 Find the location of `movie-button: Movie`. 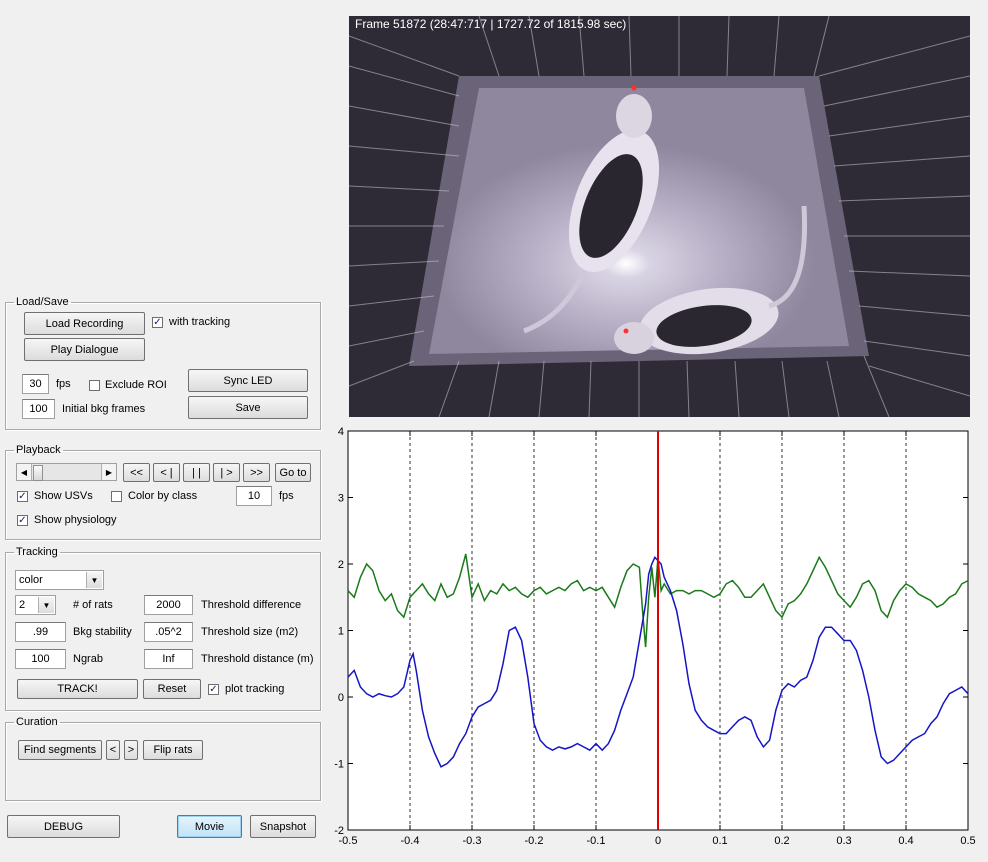

movie-button: Movie is located at coordinates (209, 826).